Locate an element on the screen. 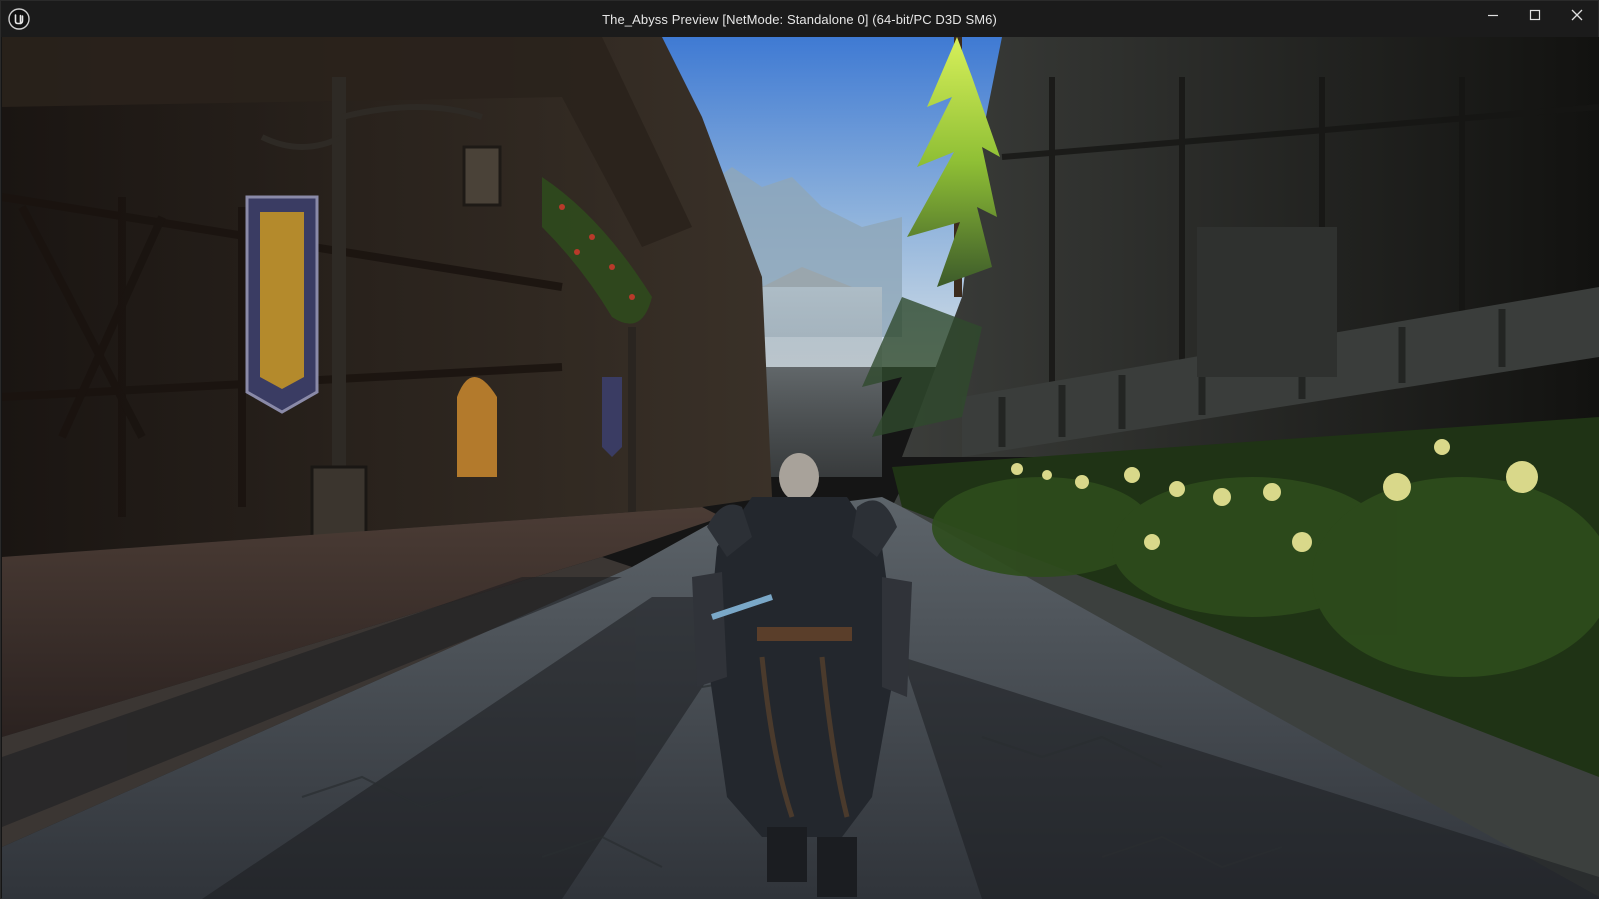  hanging-lantern is located at coordinates (482, 176).